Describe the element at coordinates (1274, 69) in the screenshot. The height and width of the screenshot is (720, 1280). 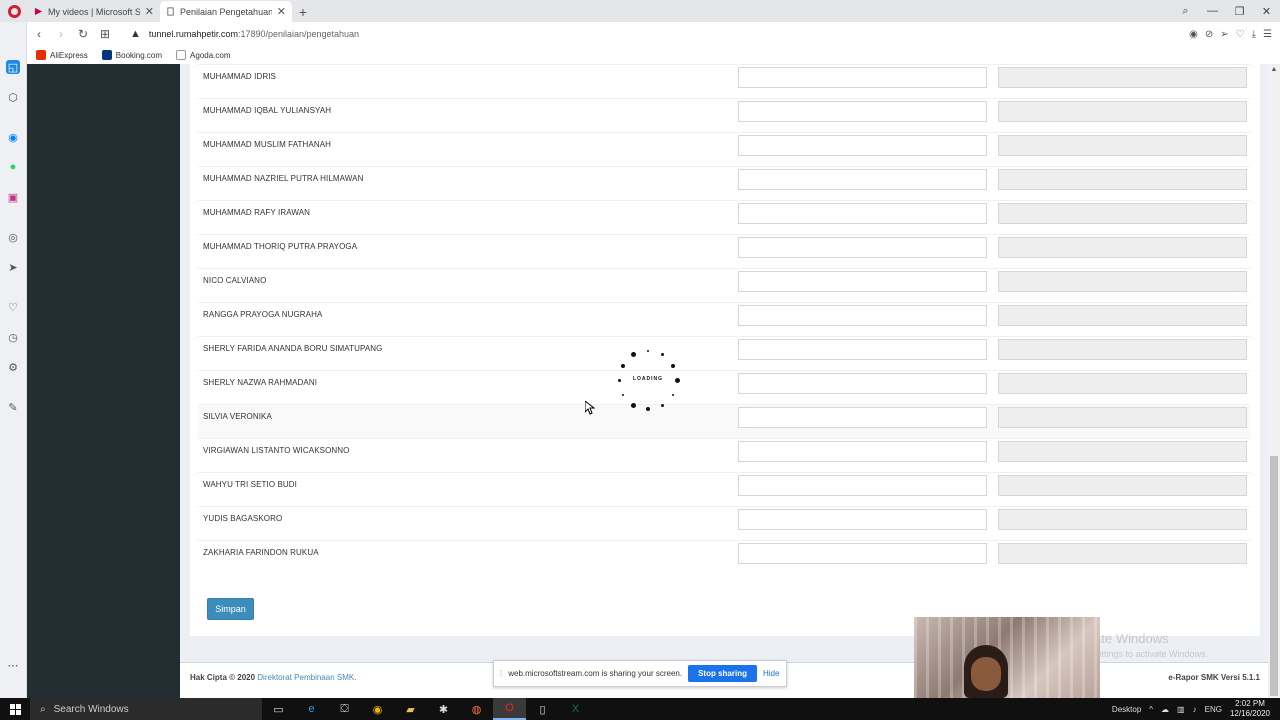
I see `scroll-up-icon: ▲` at that location.